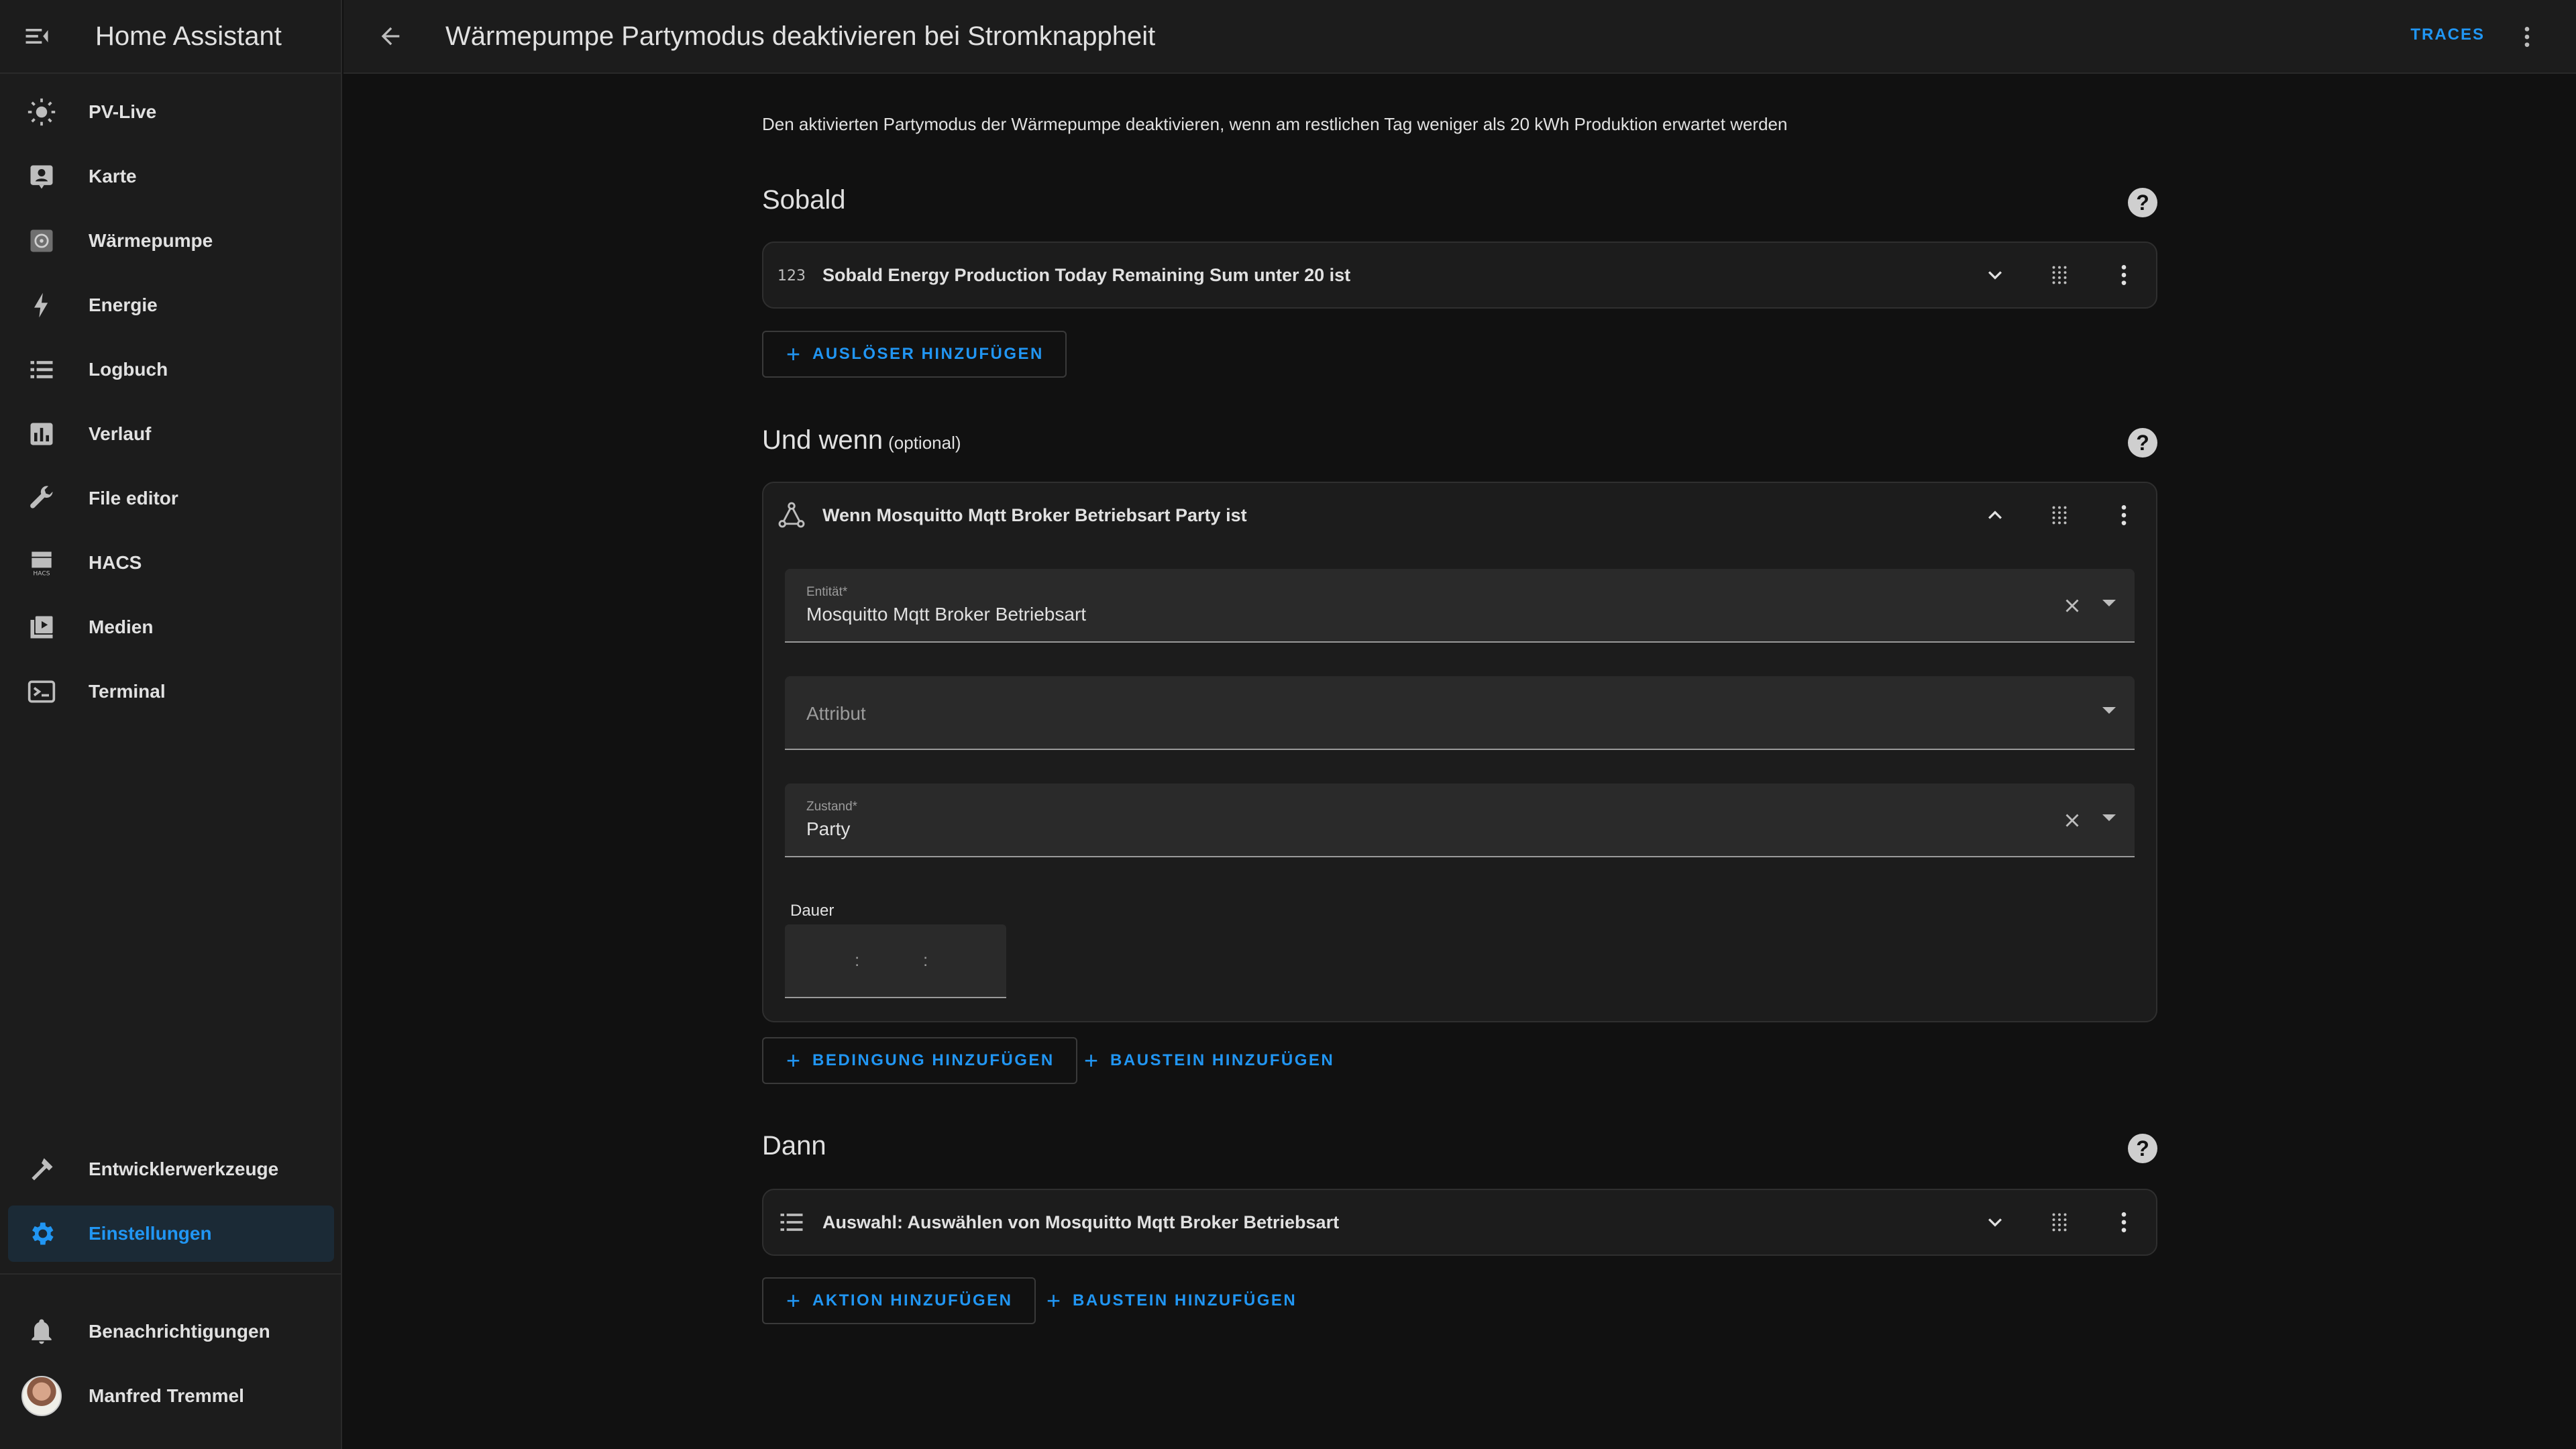 The height and width of the screenshot is (1449, 2576). What do you see at coordinates (1460, 820) in the screenshot?
I see `state-field: Zustand* Party` at bounding box center [1460, 820].